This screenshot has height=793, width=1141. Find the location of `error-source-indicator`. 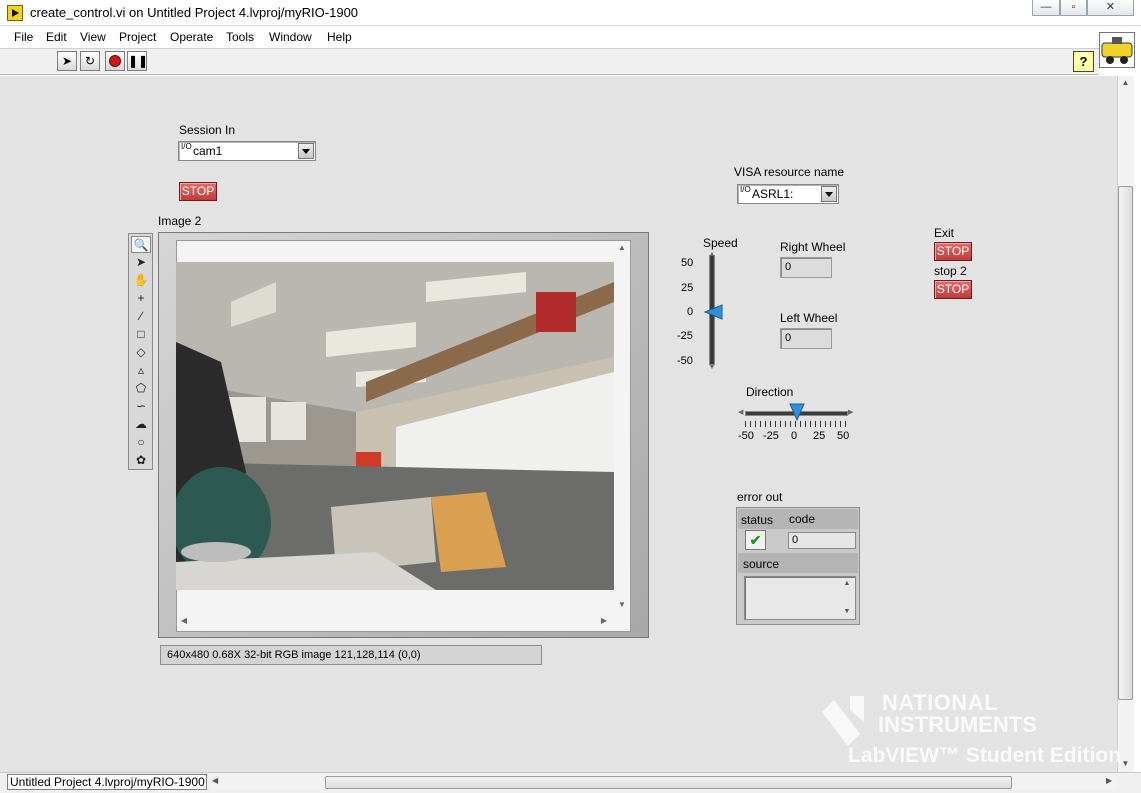

error-source-indicator is located at coordinates (800, 598).